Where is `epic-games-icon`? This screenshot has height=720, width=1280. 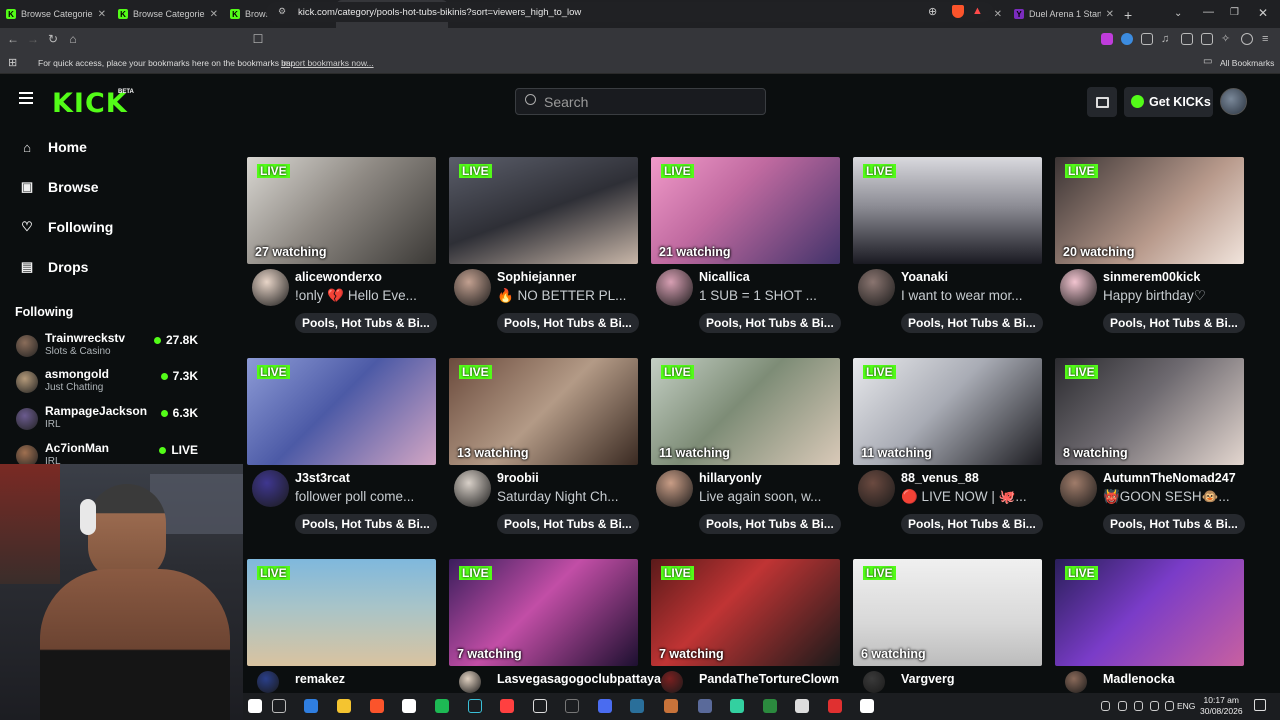 epic-games-icon is located at coordinates (540, 706).